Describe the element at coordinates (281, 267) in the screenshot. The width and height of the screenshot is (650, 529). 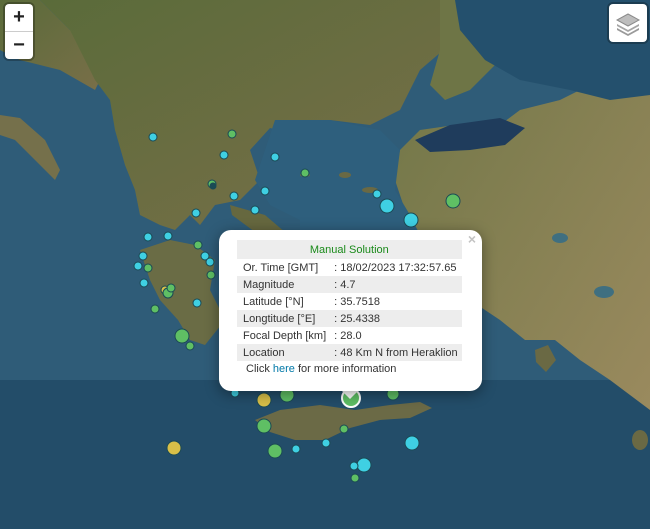
I see `detail-label: Or. Time [GMT]` at that location.